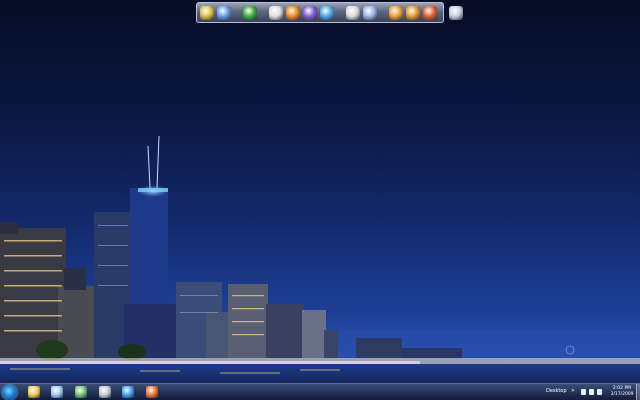  What do you see at coordinates (320, 391) in the screenshot?
I see `taskbar: Desktop » 2:02 PM 3/17/2009` at bounding box center [320, 391].